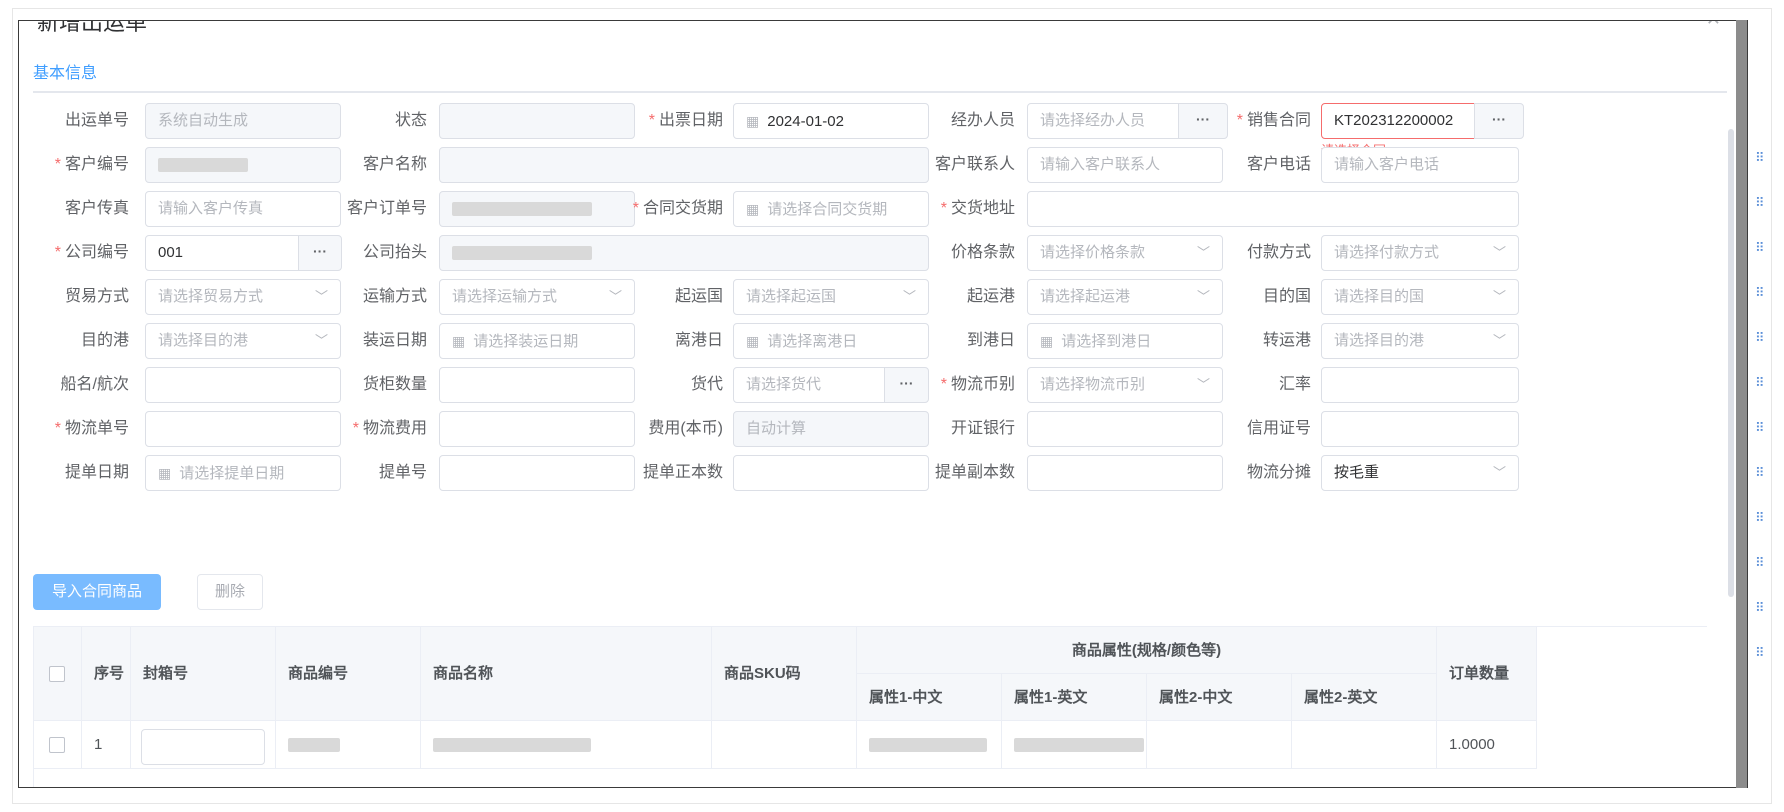 Image resolution: width=1784 pixels, height=812 pixels. Describe the element at coordinates (1125, 473) in the screenshot. I see `bl-copies-input` at that location.